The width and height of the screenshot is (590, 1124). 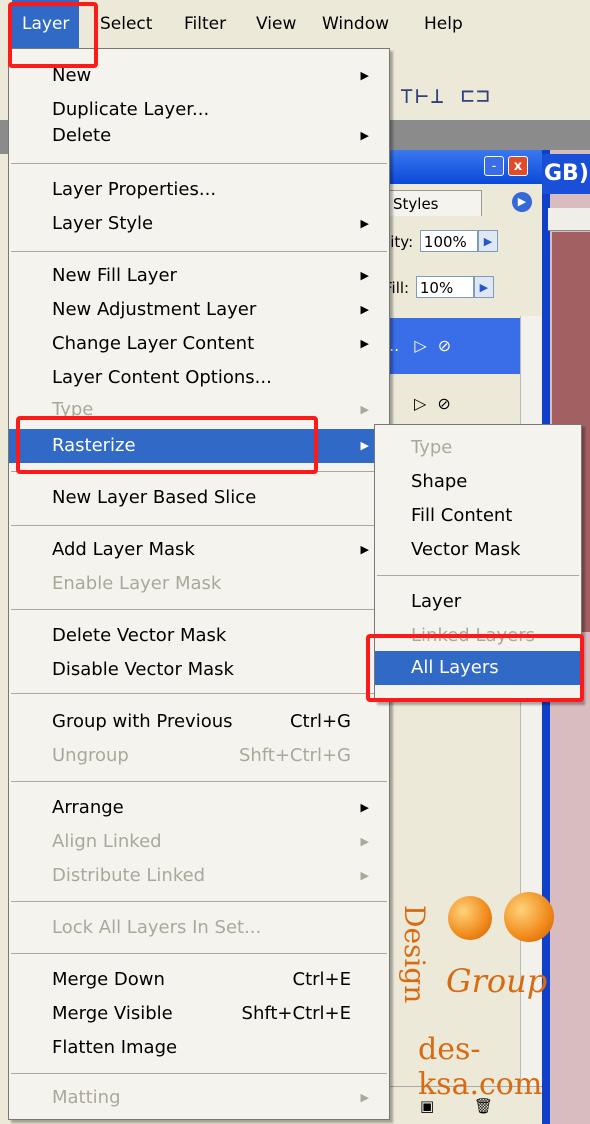 What do you see at coordinates (466, 549) in the screenshot?
I see `menu-item-label: Vector Mask` at bounding box center [466, 549].